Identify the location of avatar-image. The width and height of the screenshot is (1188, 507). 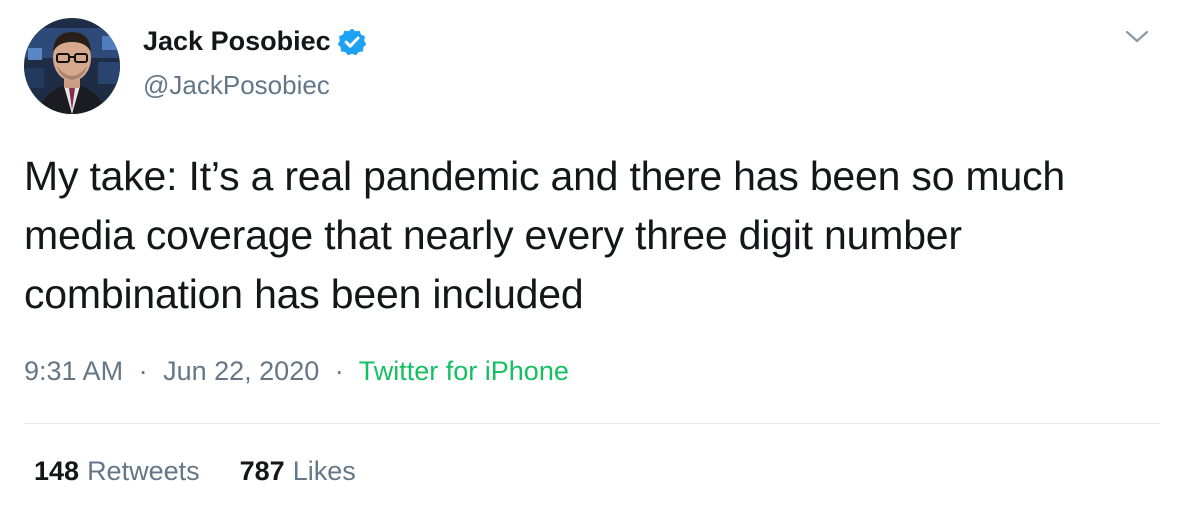
(72, 66).